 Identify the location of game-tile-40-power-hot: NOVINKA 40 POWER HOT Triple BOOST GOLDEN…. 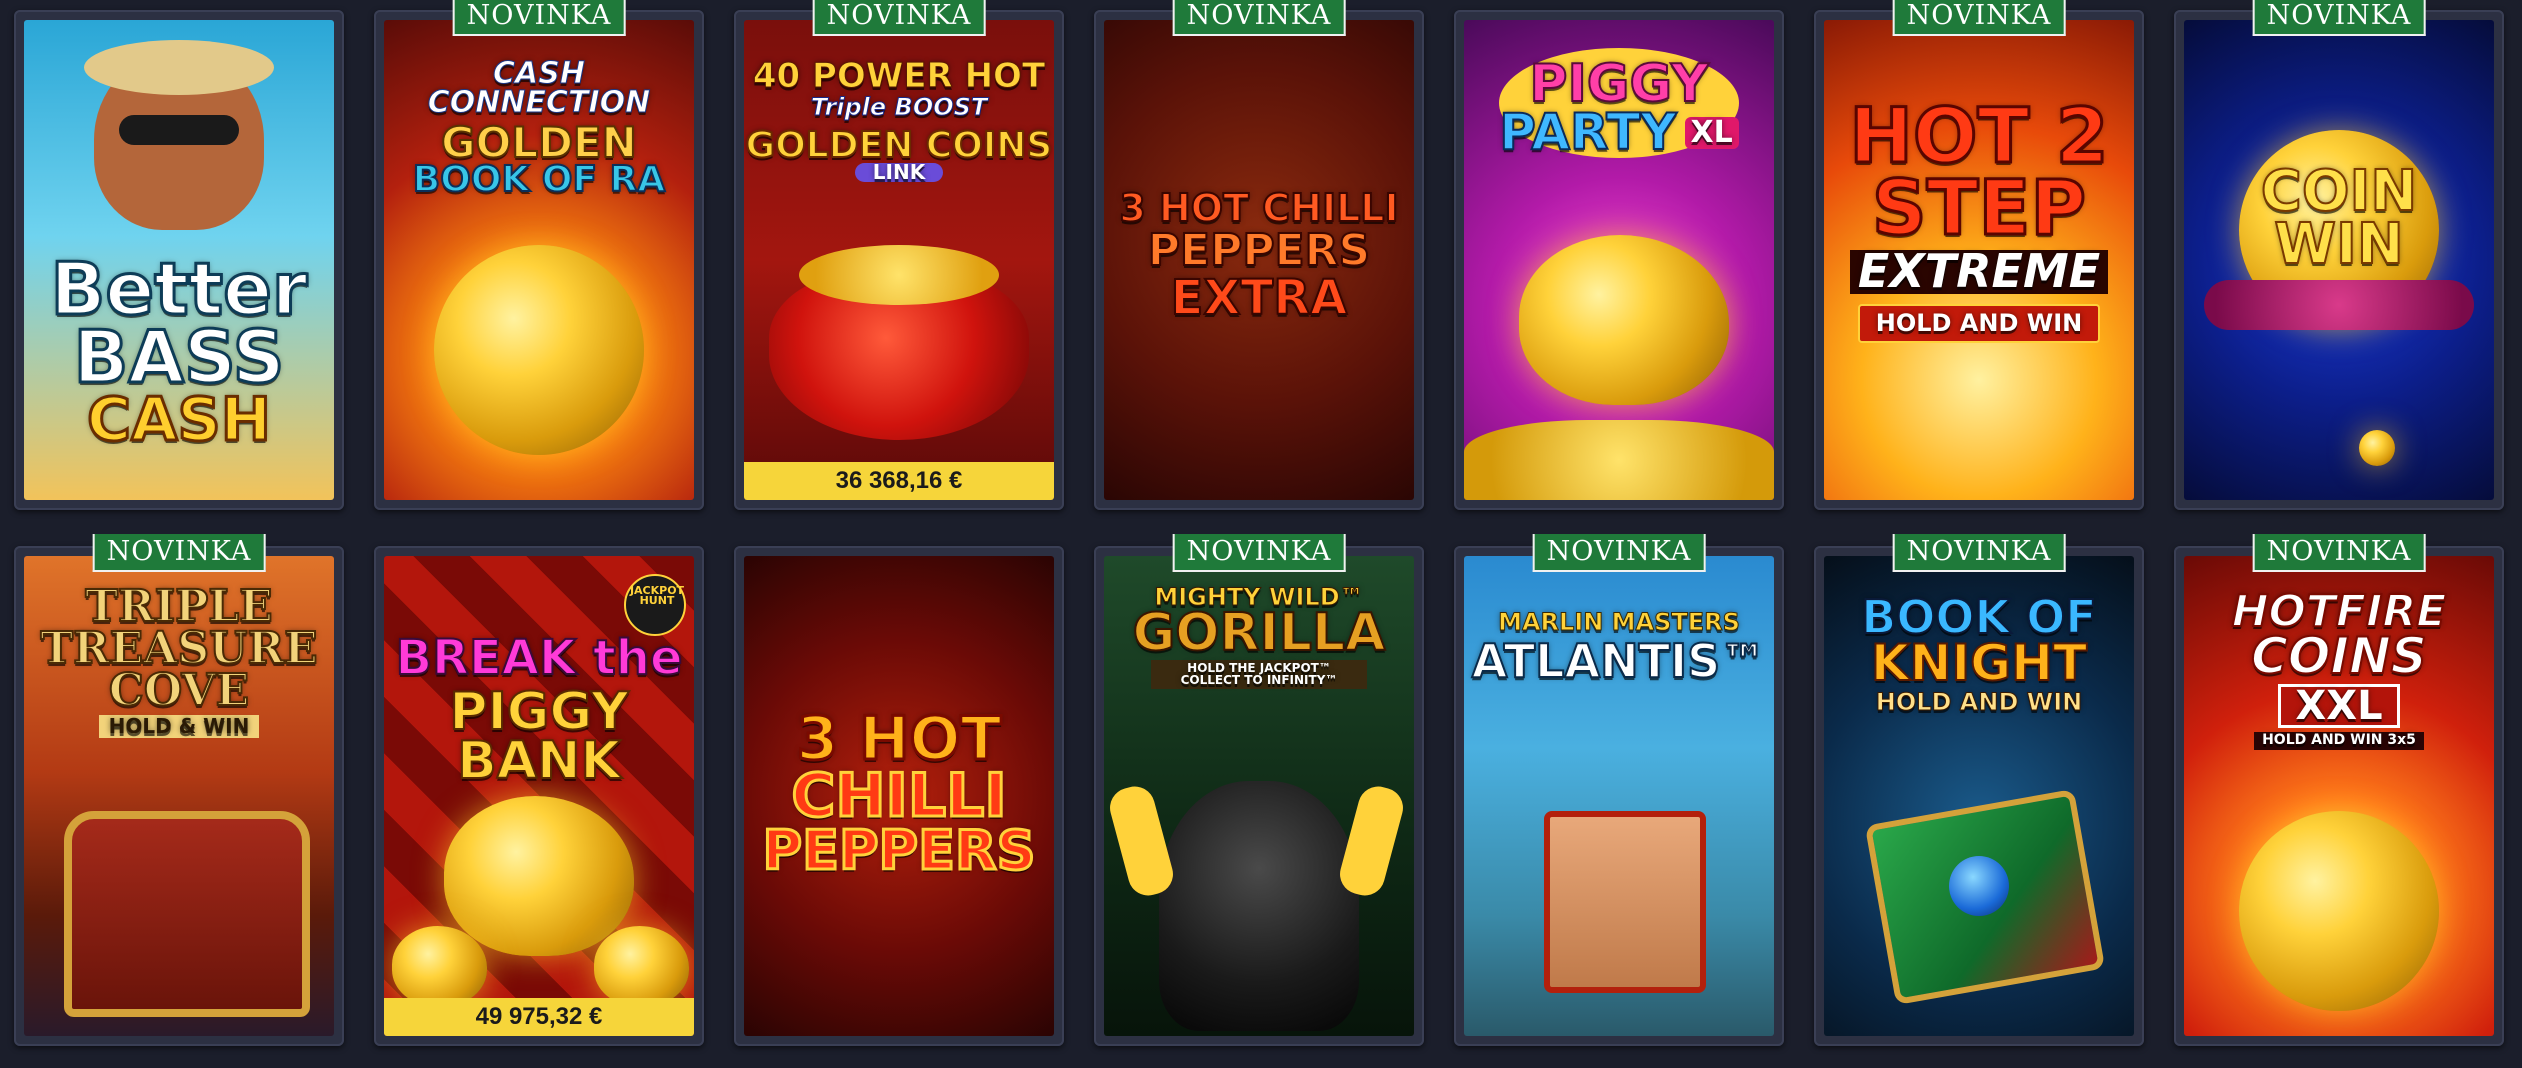
(899, 255).